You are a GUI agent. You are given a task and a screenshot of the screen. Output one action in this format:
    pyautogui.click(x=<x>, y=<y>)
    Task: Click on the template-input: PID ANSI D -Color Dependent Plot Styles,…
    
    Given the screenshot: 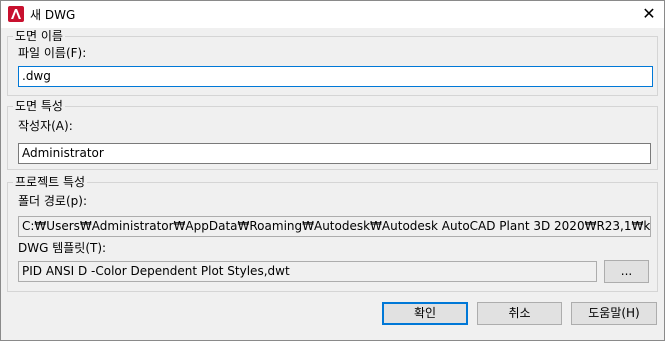 What is the action you would take?
    pyautogui.click(x=307, y=271)
    